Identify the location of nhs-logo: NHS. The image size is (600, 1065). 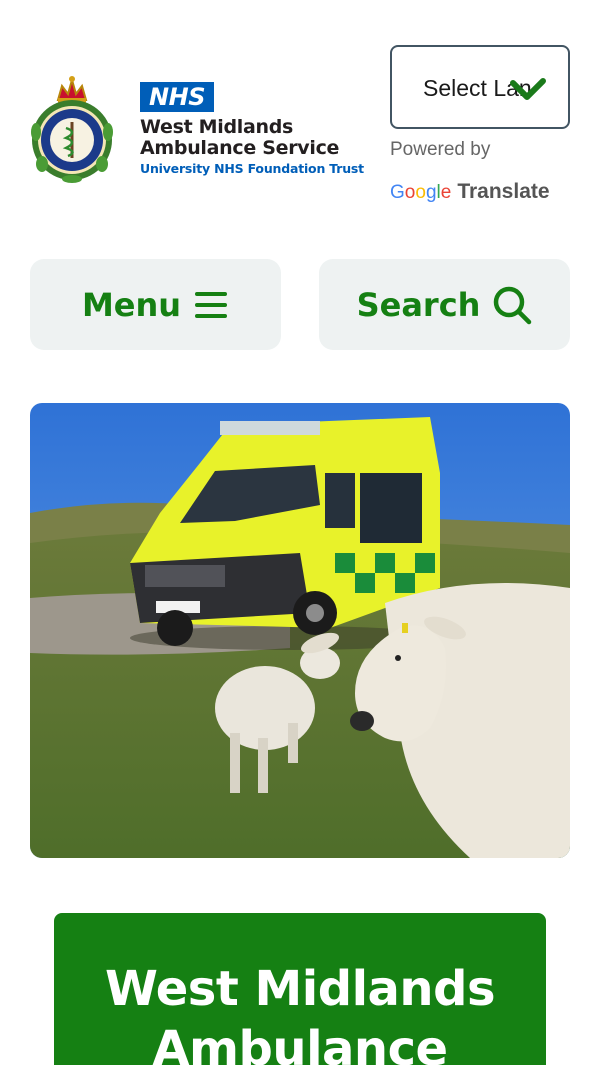
(177, 97).